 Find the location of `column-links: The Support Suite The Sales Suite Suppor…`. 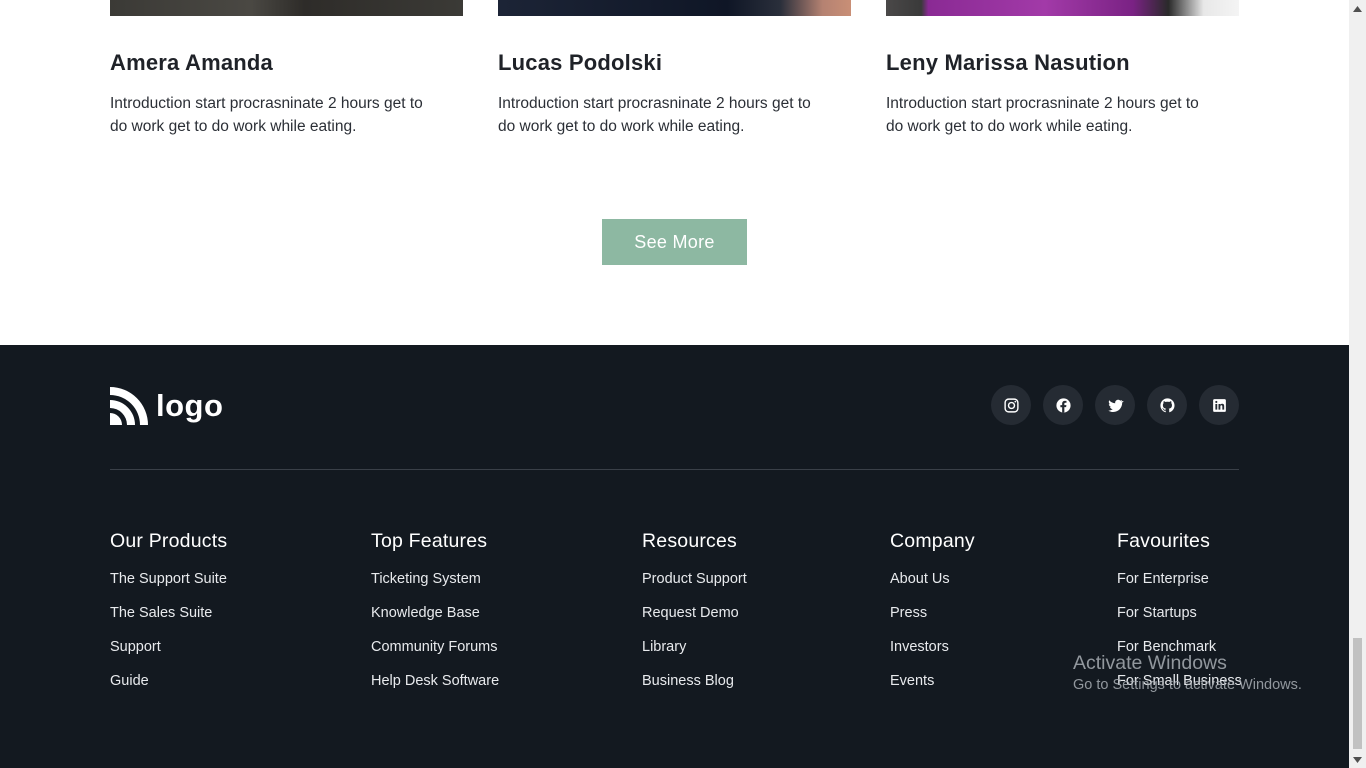

column-links: The Support Suite The Sales Suite Suppor… is located at coordinates (168, 630).